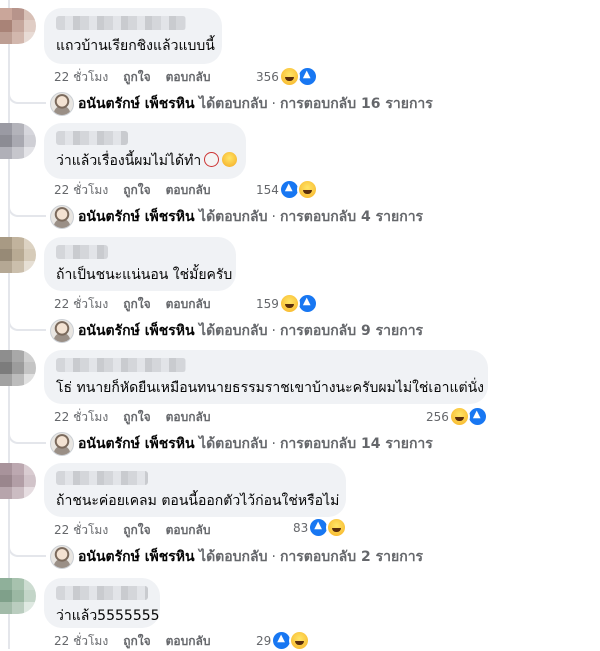  What do you see at coordinates (351, 331) in the screenshot?
I see `reply-count: การตอบกลับ 9 รายการ` at bounding box center [351, 331].